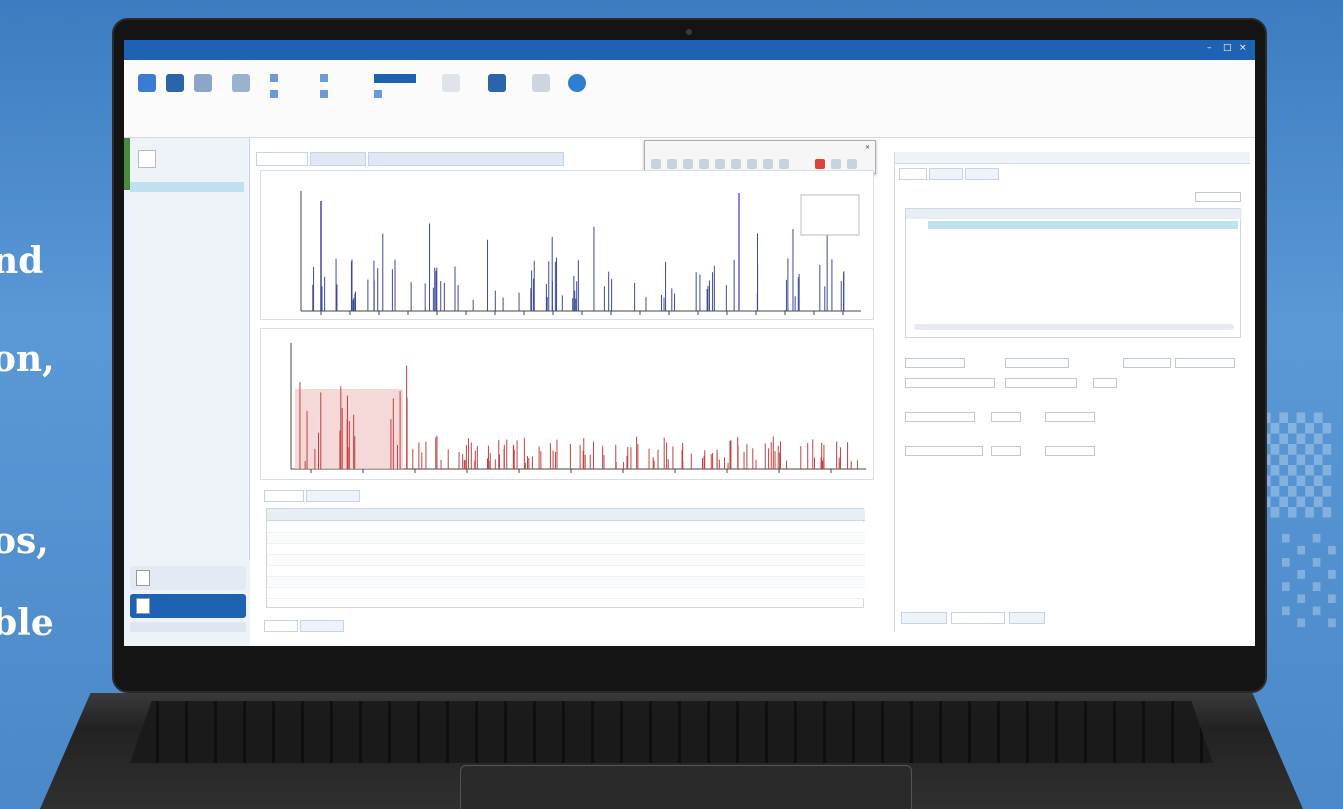 This screenshot has height=809, width=1343. Describe the element at coordinates (187, 187) in the screenshot. I see `tree-item-selected` at that location.